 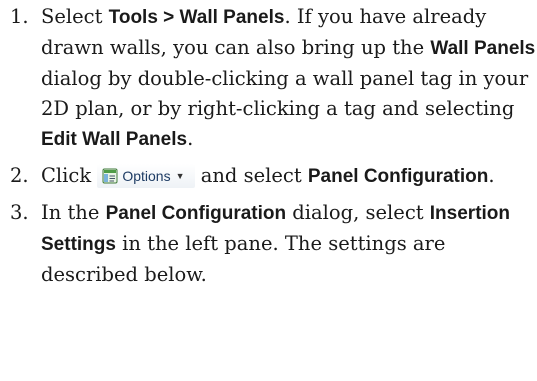 What do you see at coordinates (251, 175) in the screenshot?
I see `step-text: and select` at bounding box center [251, 175].